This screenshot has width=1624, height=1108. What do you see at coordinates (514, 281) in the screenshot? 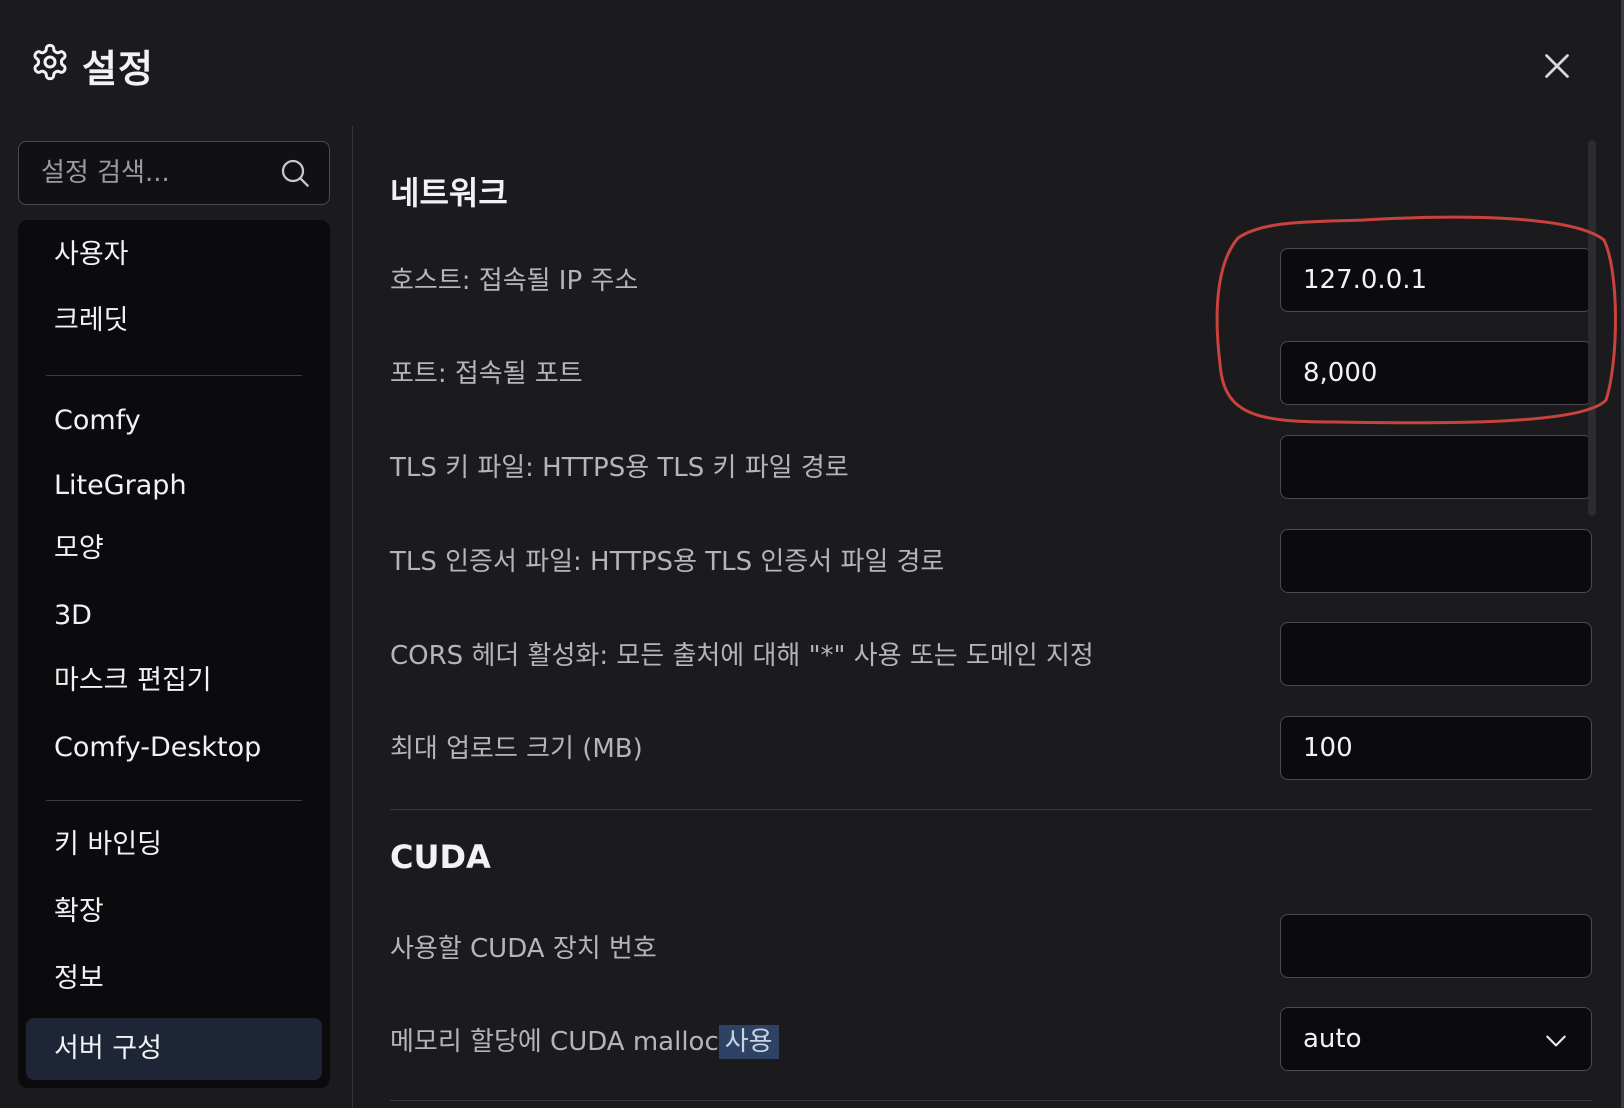
I see `setting-label-host: 호스트: 접속될 IP 주소` at bounding box center [514, 281].